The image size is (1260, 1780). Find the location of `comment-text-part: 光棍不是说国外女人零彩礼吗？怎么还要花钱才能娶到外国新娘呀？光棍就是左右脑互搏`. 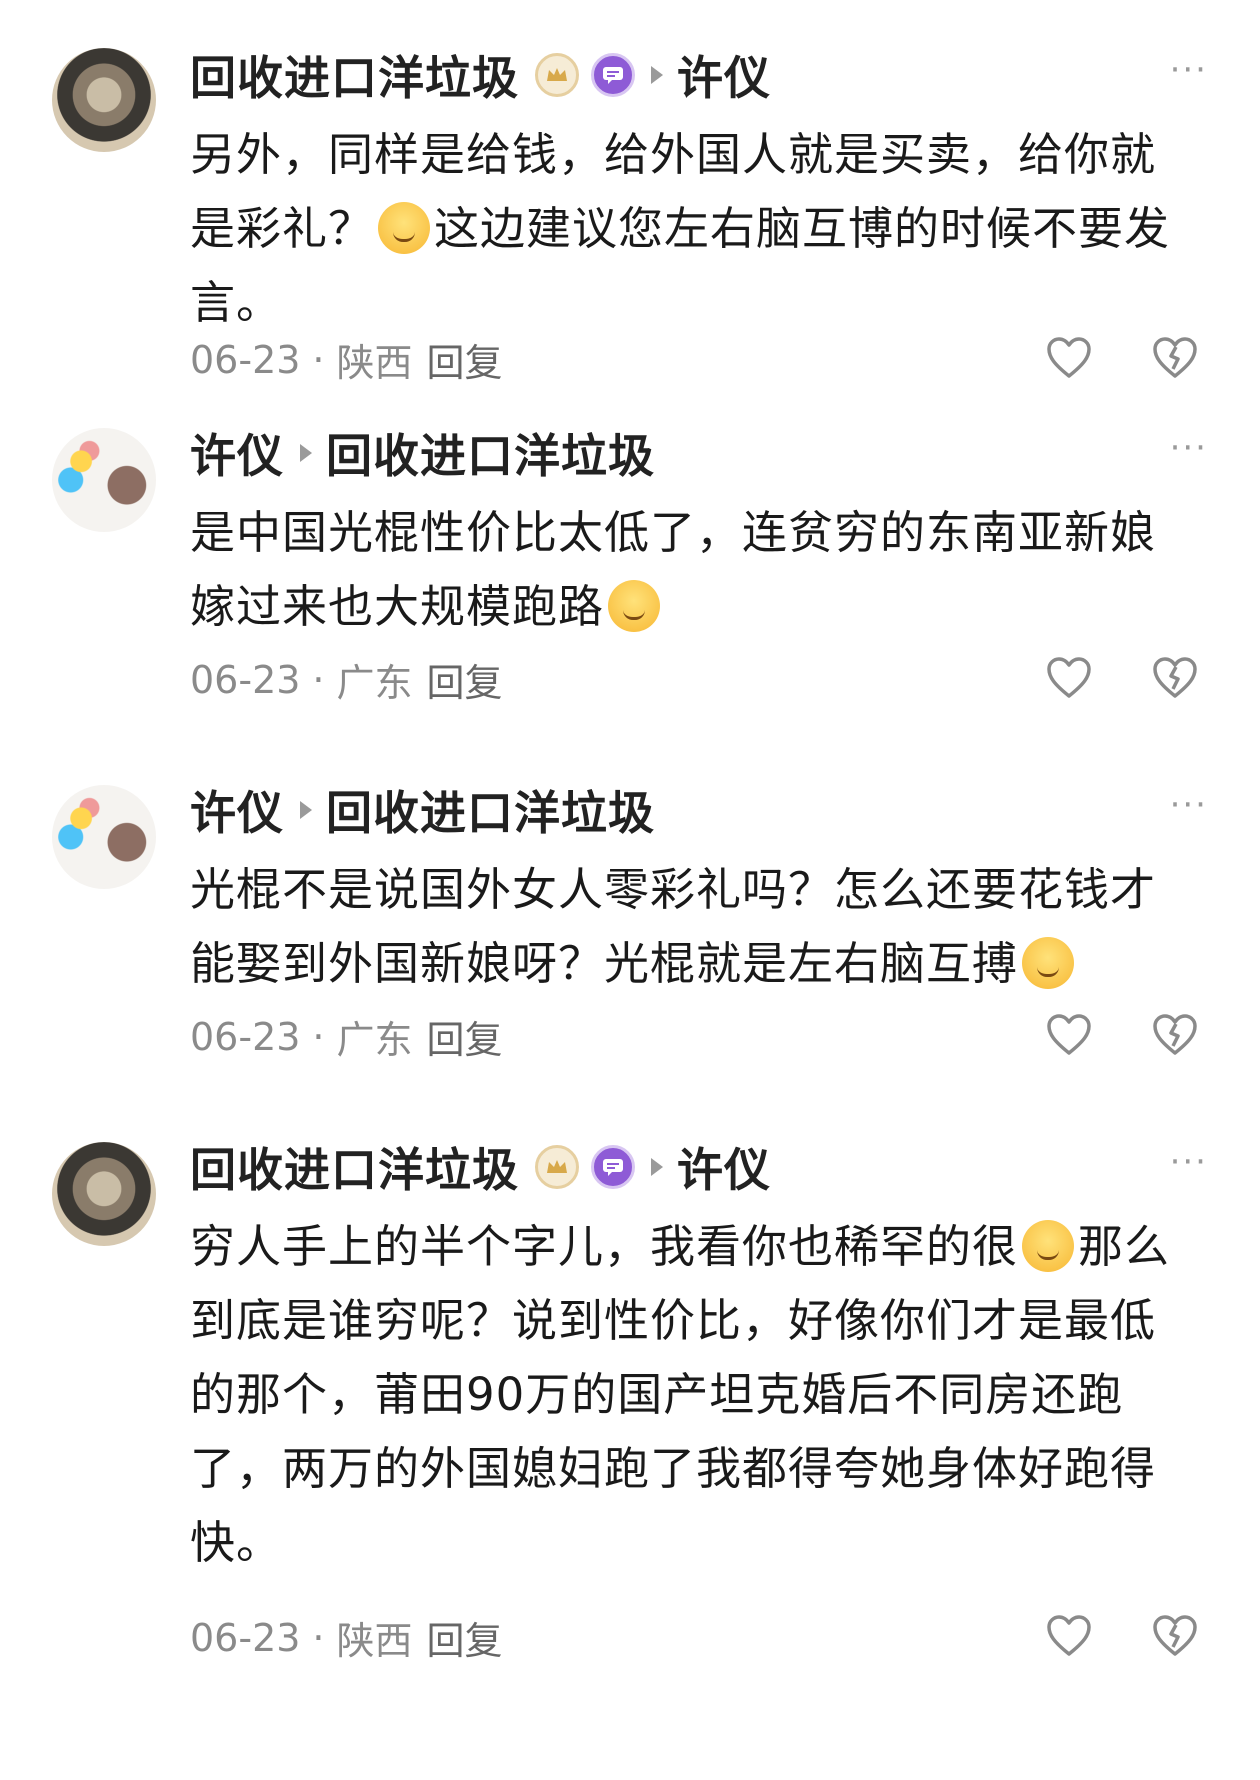

comment-text-part: 光棍不是说国外女人零彩礼吗？怎么还要花钱才能娶到外国新娘呀？光棍就是左右脑互搏 is located at coordinates (673, 926).